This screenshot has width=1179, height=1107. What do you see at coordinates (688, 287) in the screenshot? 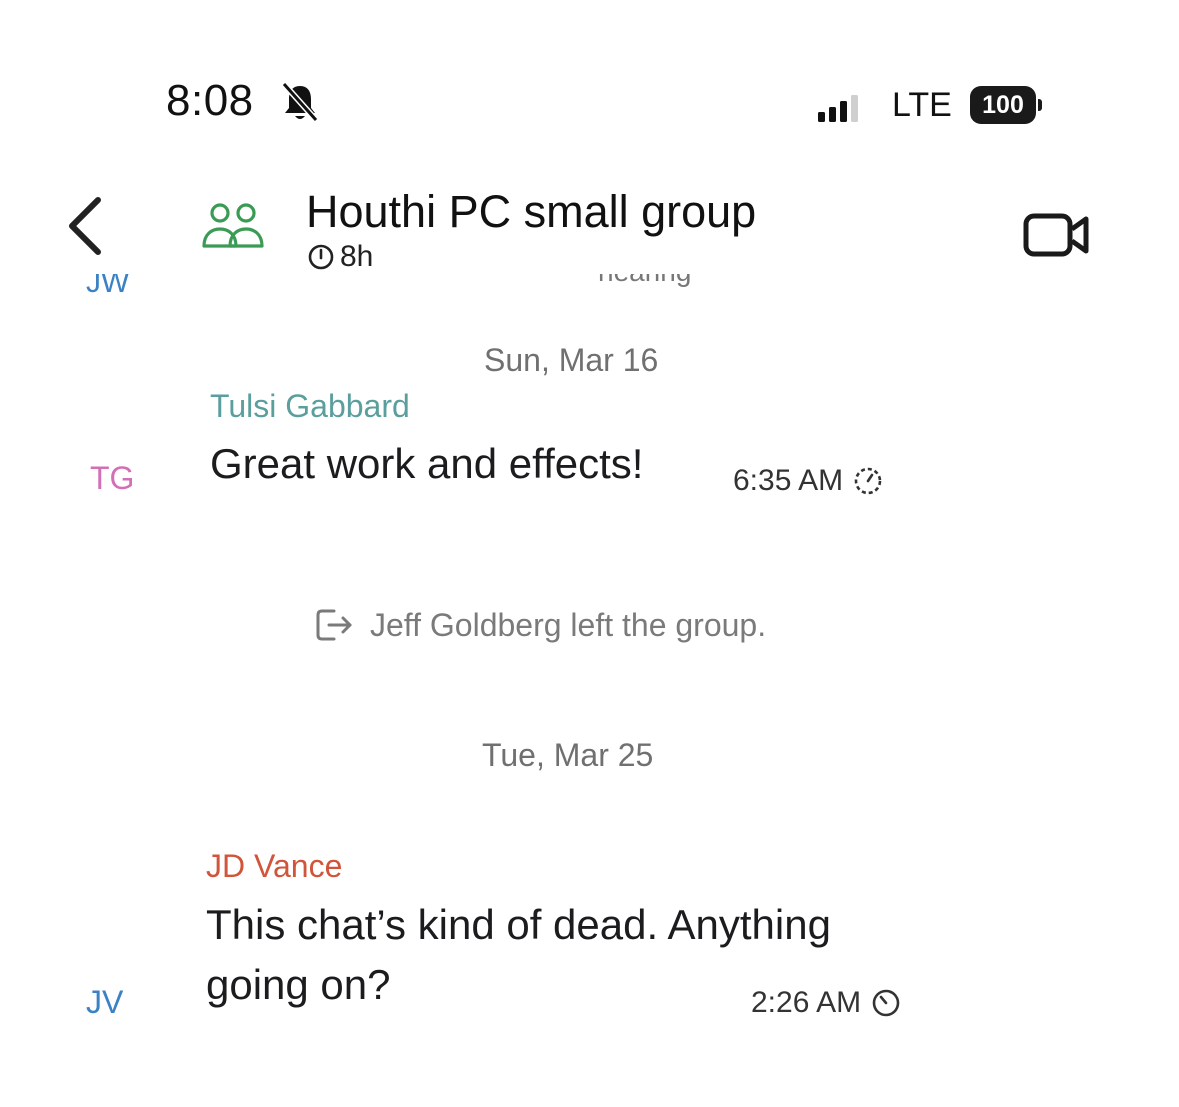
I see `partial-message: hearing` at bounding box center [688, 287].